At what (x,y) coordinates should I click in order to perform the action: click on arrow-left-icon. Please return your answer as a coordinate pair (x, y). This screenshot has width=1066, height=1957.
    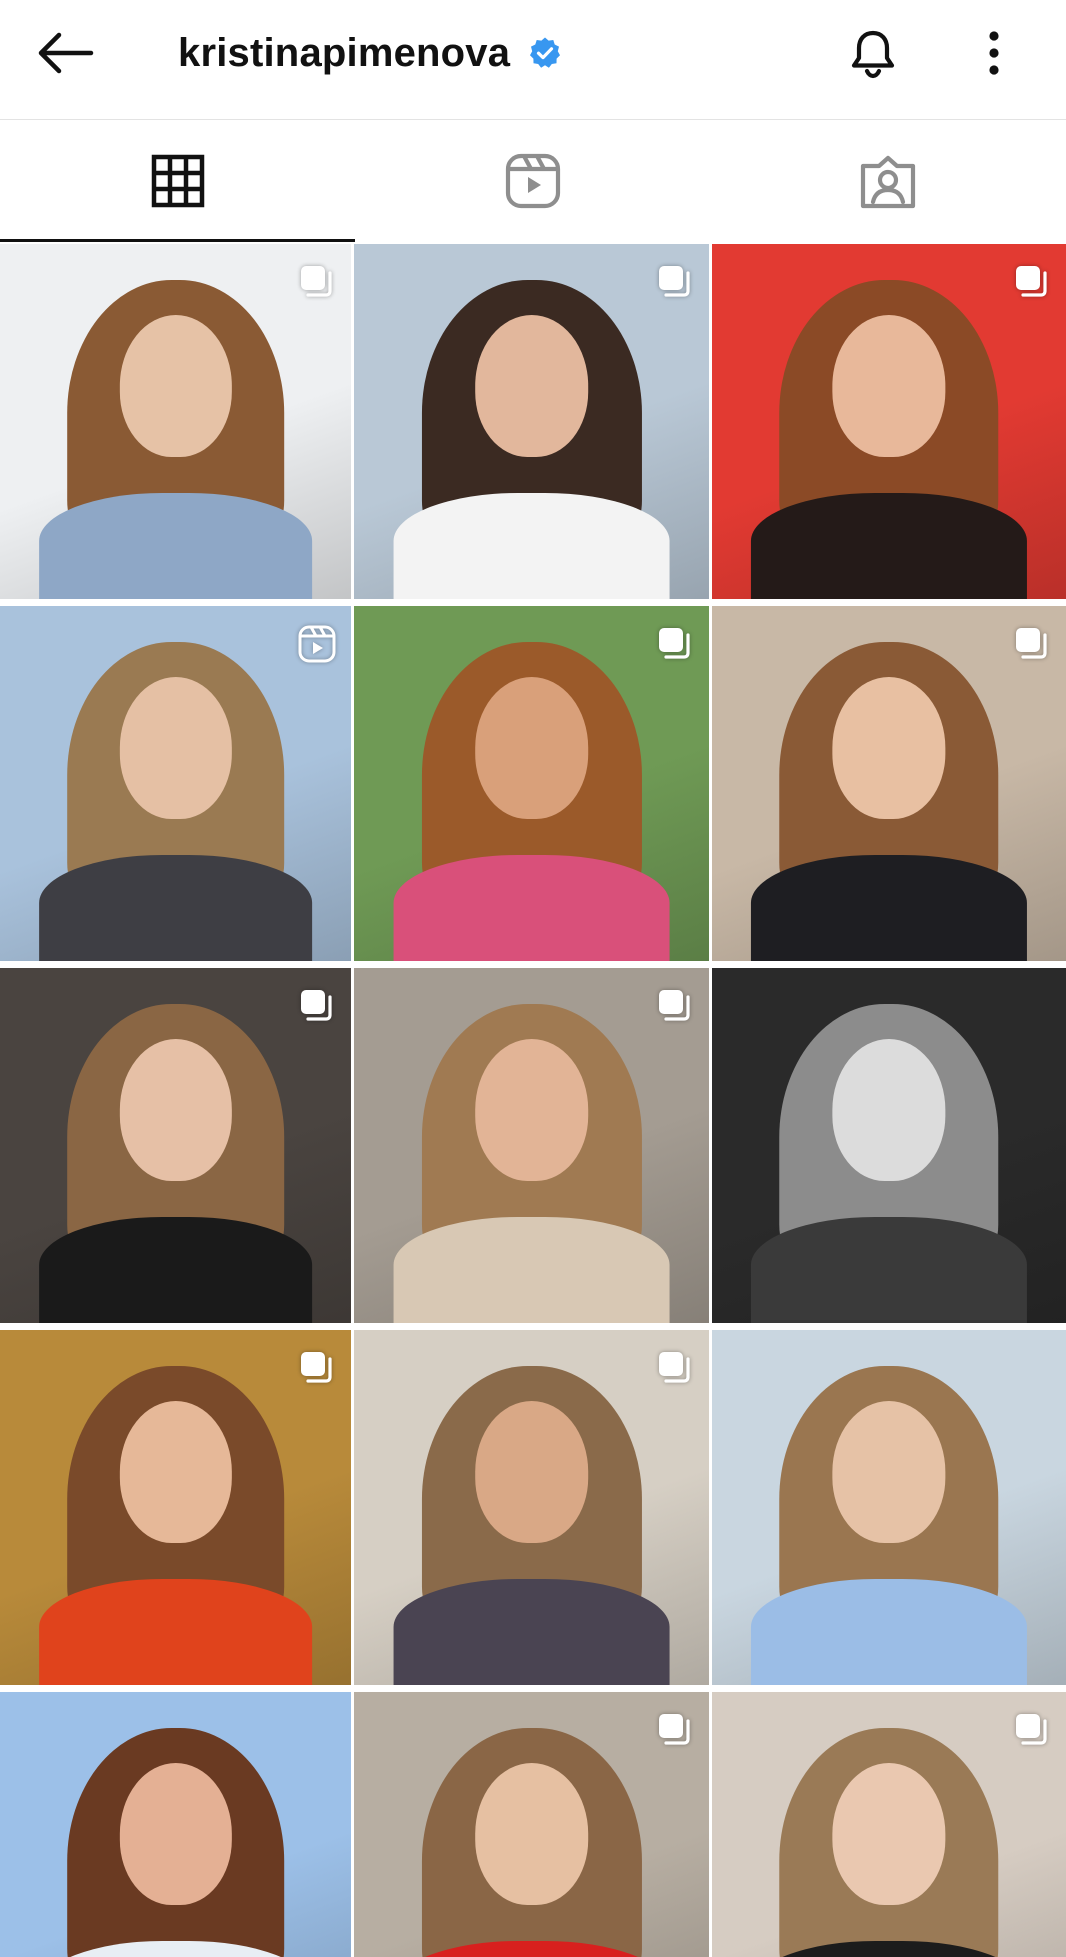
    Looking at the image, I should click on (66, 53).